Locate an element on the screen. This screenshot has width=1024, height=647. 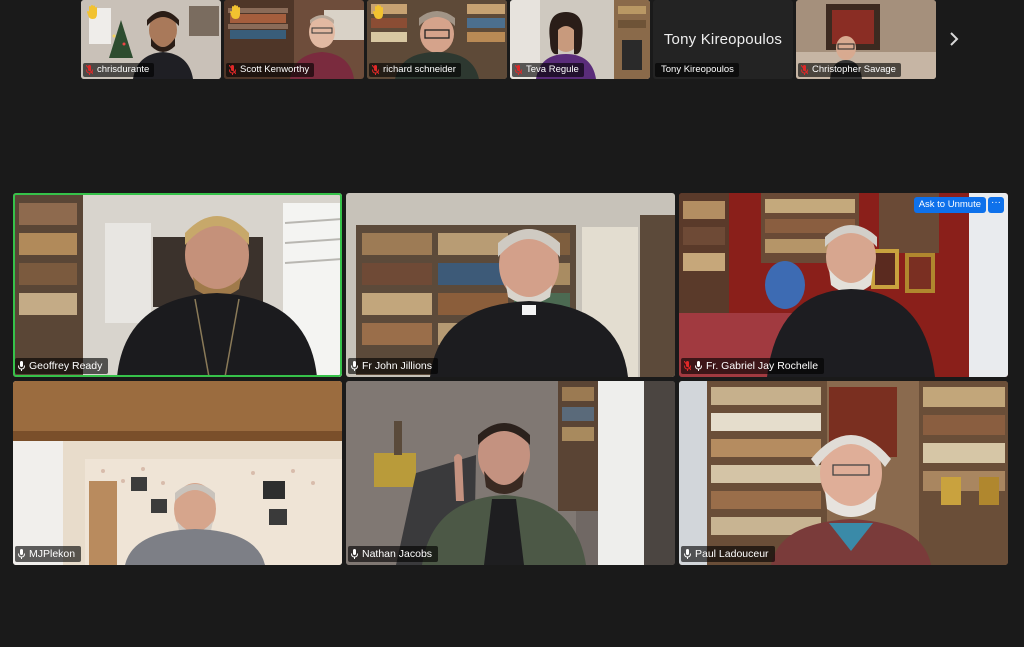
participant-name-label: chrisdurante is located at coordinates (119, 70).